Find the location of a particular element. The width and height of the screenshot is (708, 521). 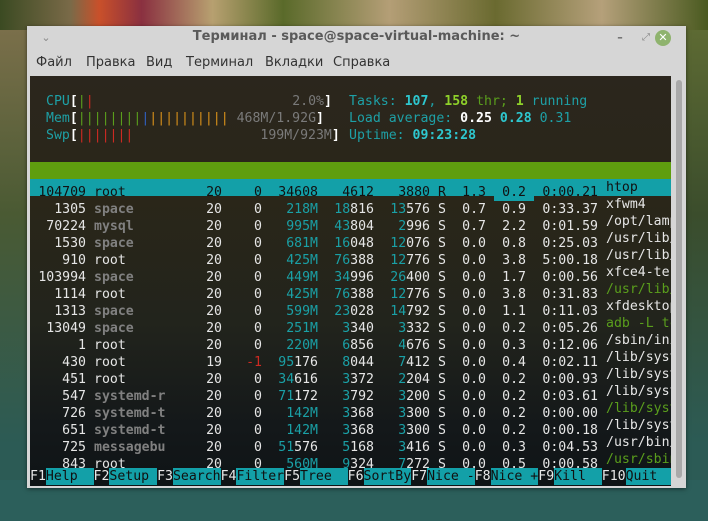

fkey-f8: F8Nice + is located at coordinates (507, 476).